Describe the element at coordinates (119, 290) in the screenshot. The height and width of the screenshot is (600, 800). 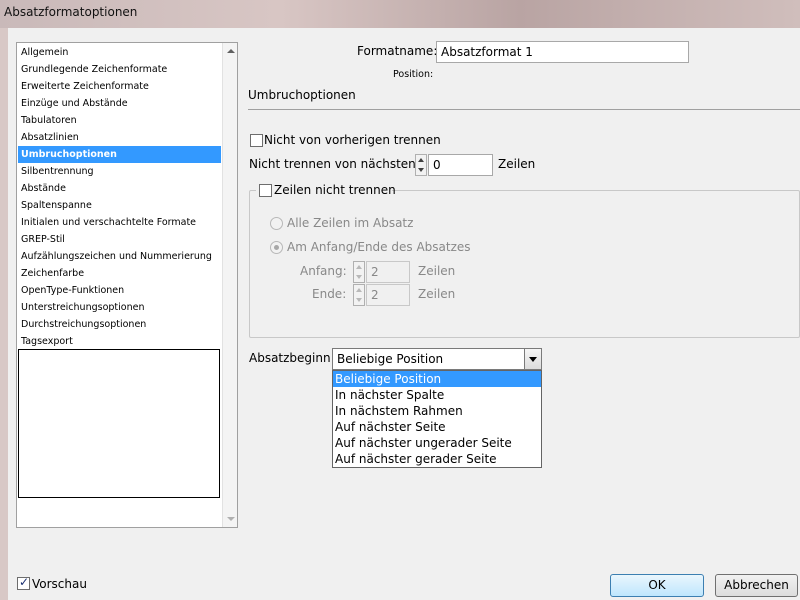
I see `category-item-opentype-funktionen: OpenType-Funktionen` at that location.